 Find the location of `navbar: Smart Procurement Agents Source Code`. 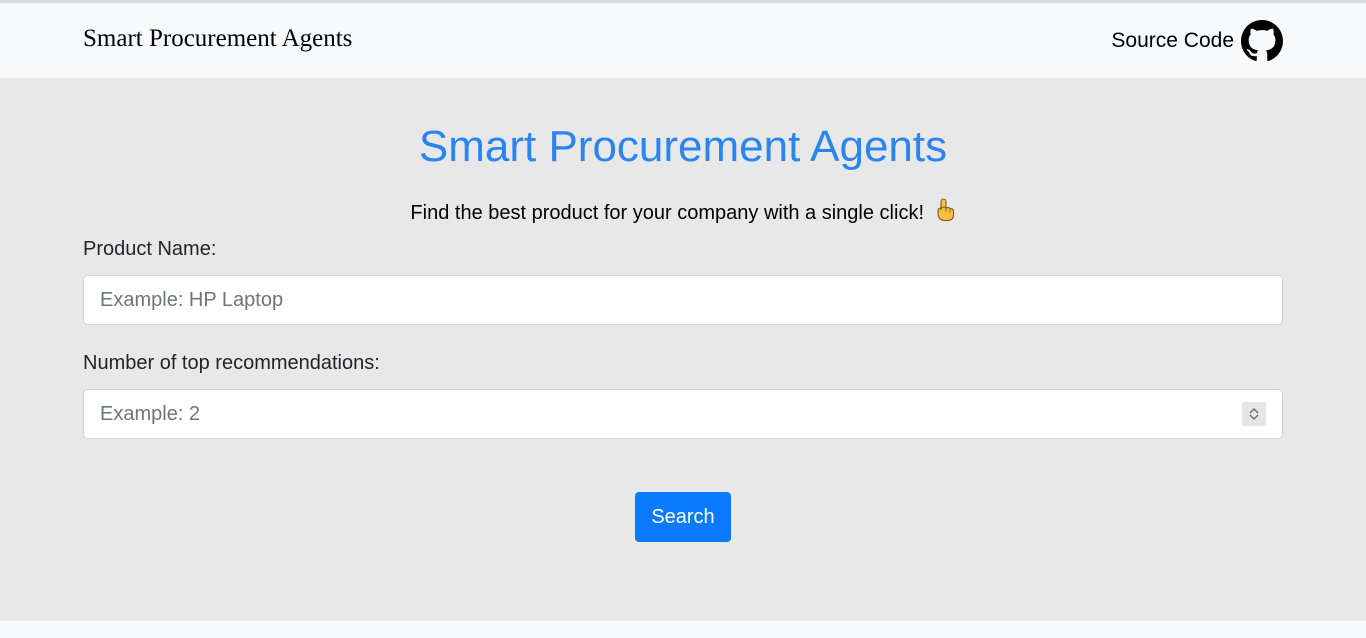

navbar: Smart Procurement Agents Source Code is located at coordinates (683, 40).